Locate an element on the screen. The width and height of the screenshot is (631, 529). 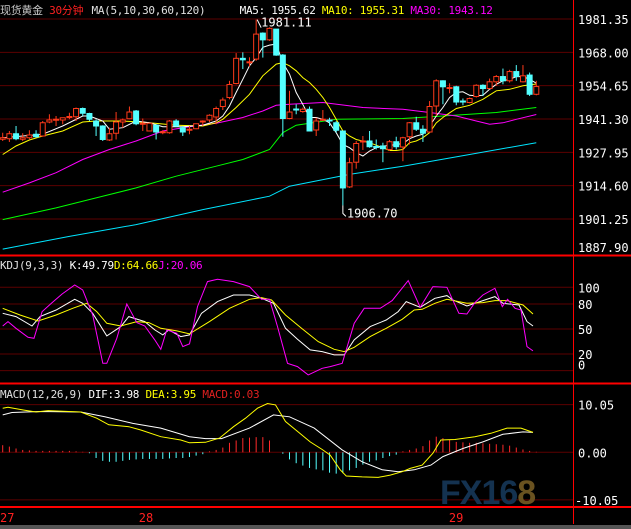
macd-axis-label: -10.05 is located at coordinates (596, 501).